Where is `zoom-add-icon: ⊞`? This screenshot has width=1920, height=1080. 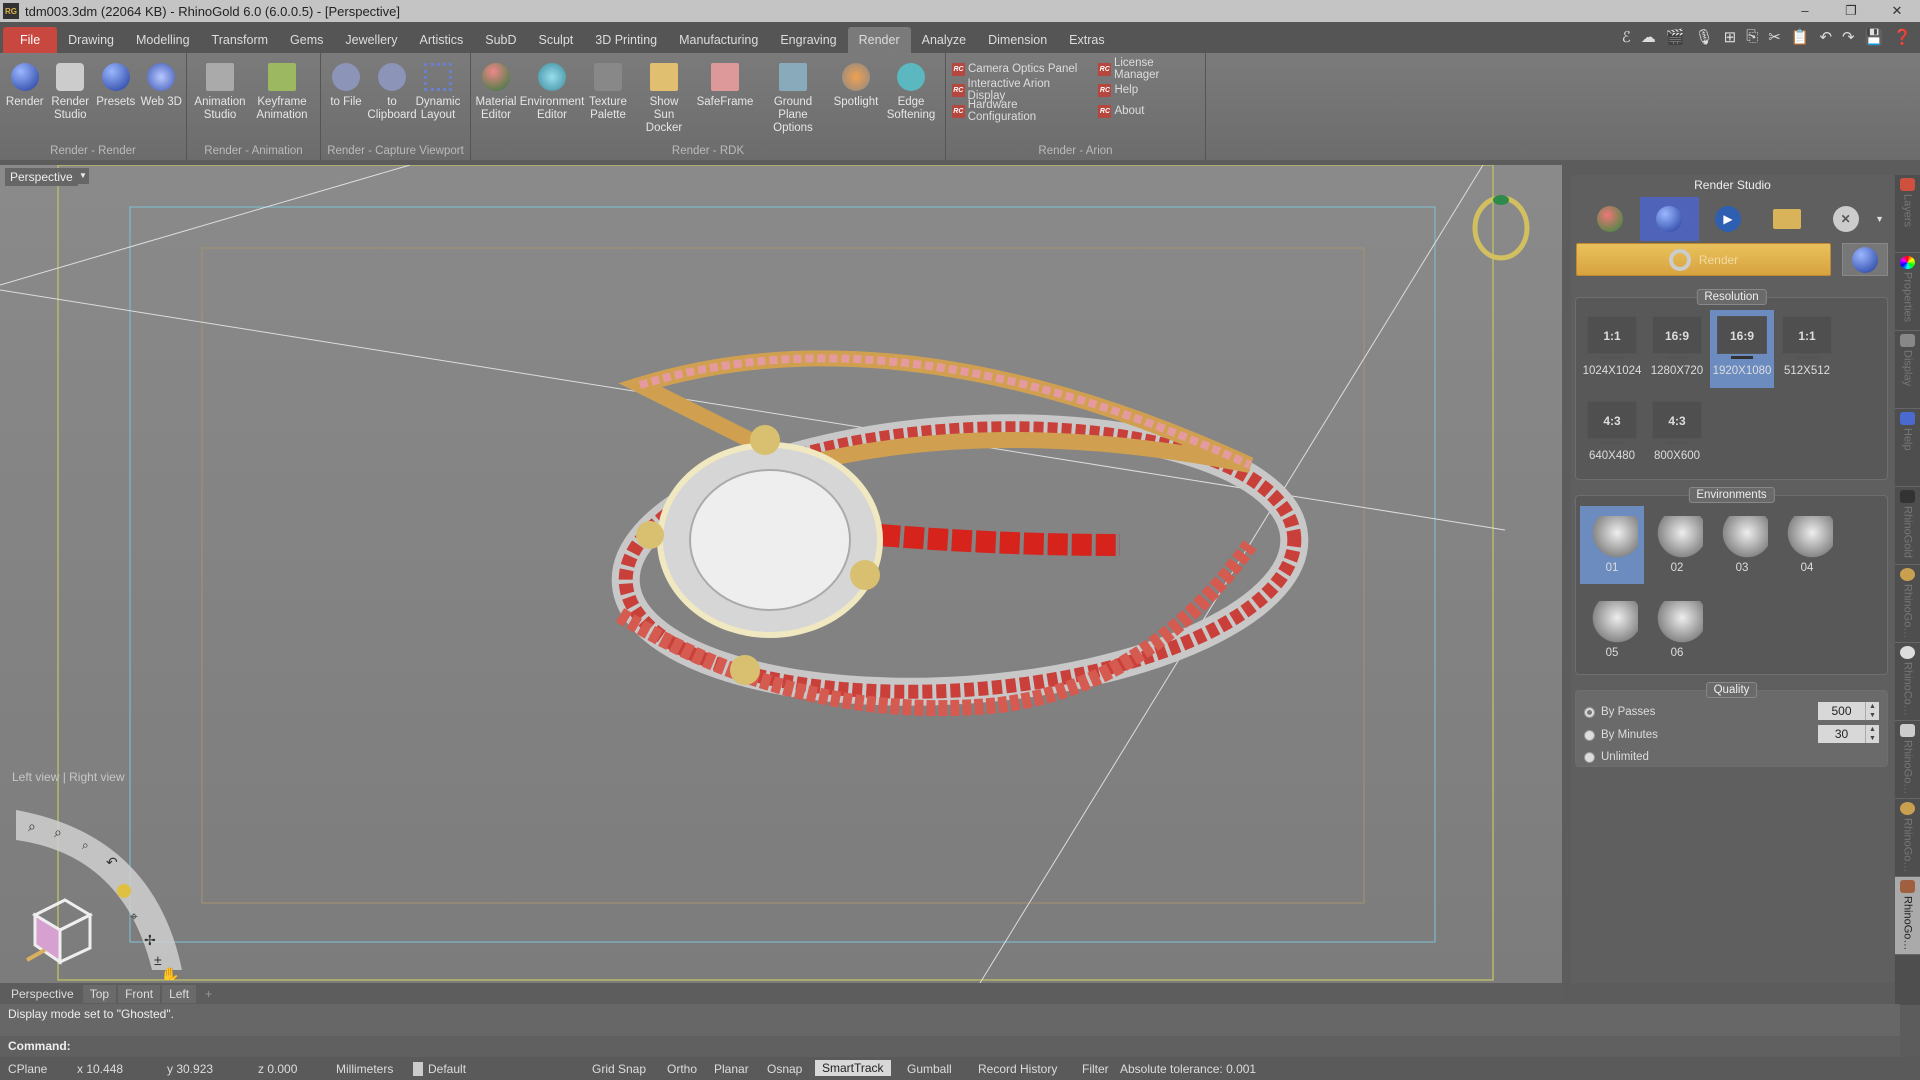 zoom-add-icon: ⊞ is located at coordinates (1730, 37).